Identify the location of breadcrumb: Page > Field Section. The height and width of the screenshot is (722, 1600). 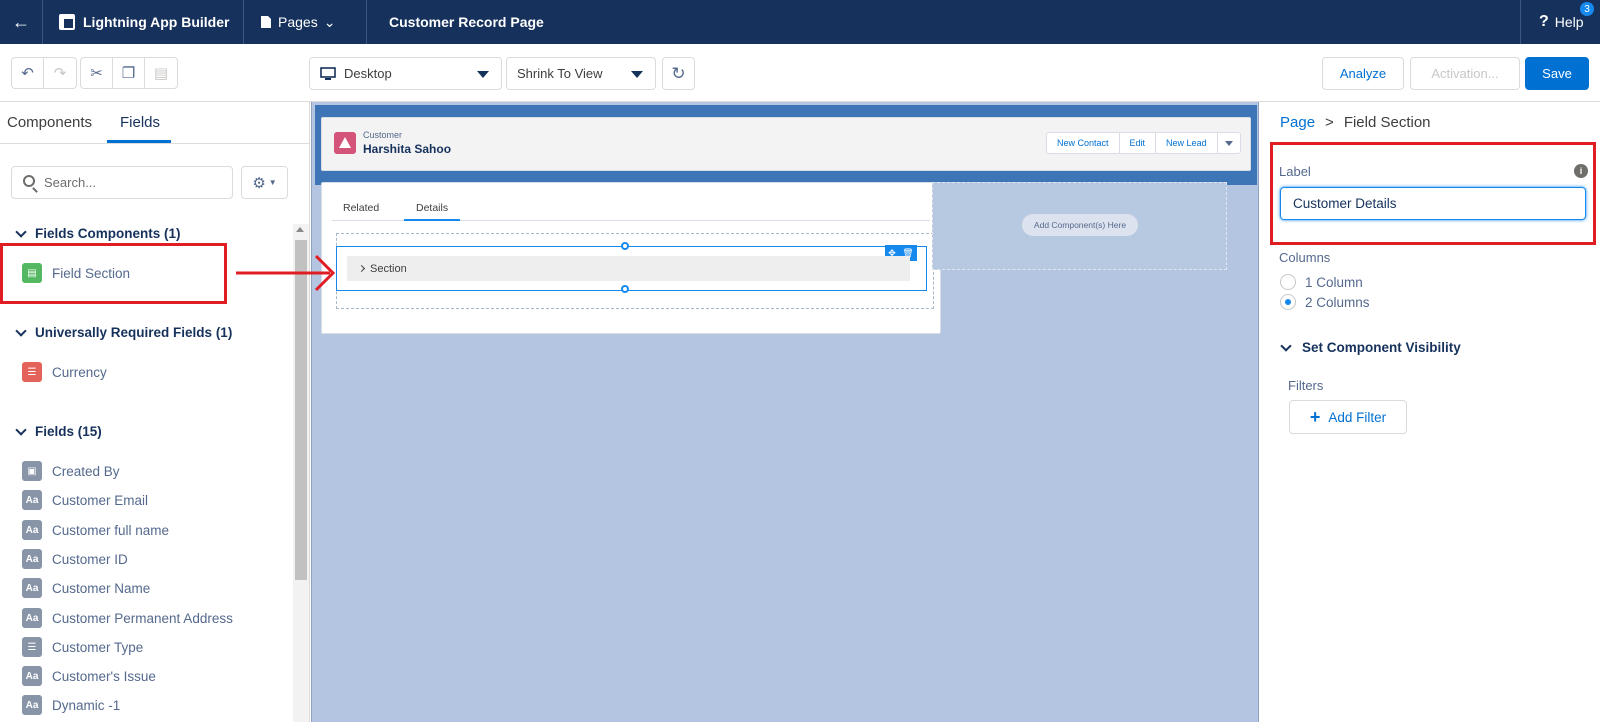
(1355, 122).